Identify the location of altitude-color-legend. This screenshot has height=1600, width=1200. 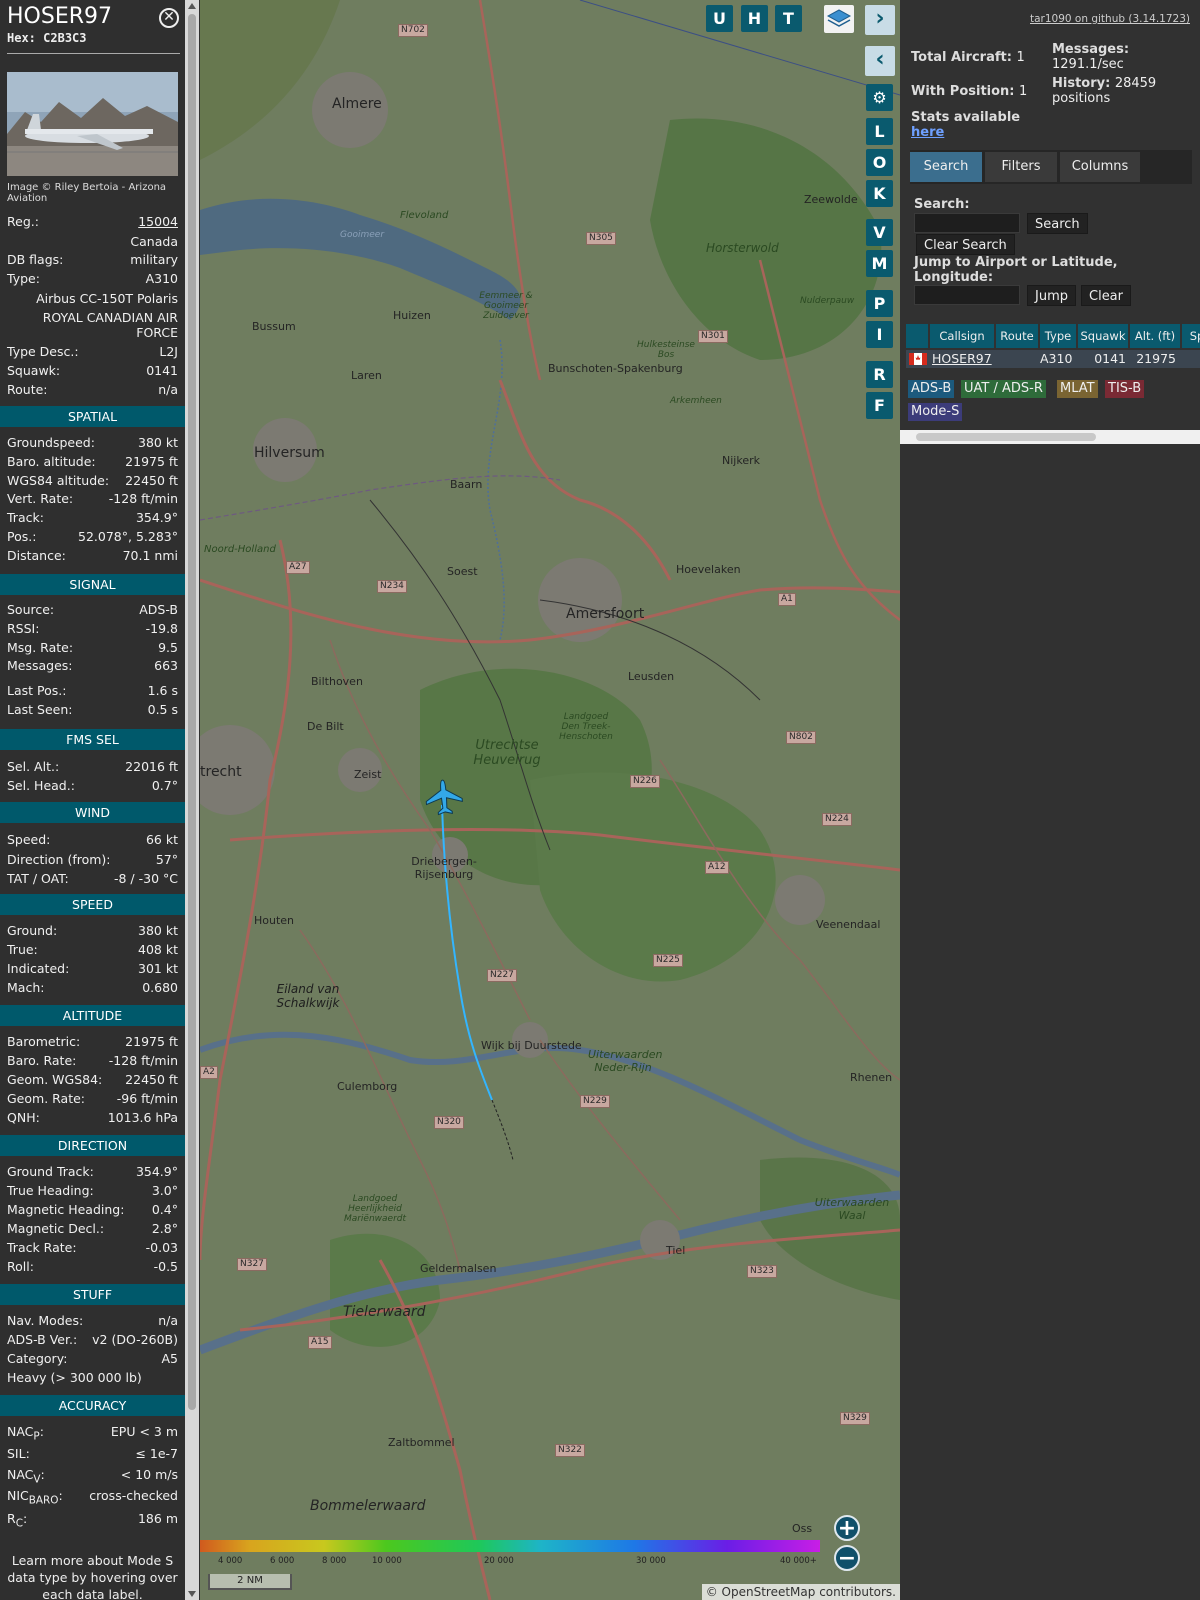
(510, 1546).